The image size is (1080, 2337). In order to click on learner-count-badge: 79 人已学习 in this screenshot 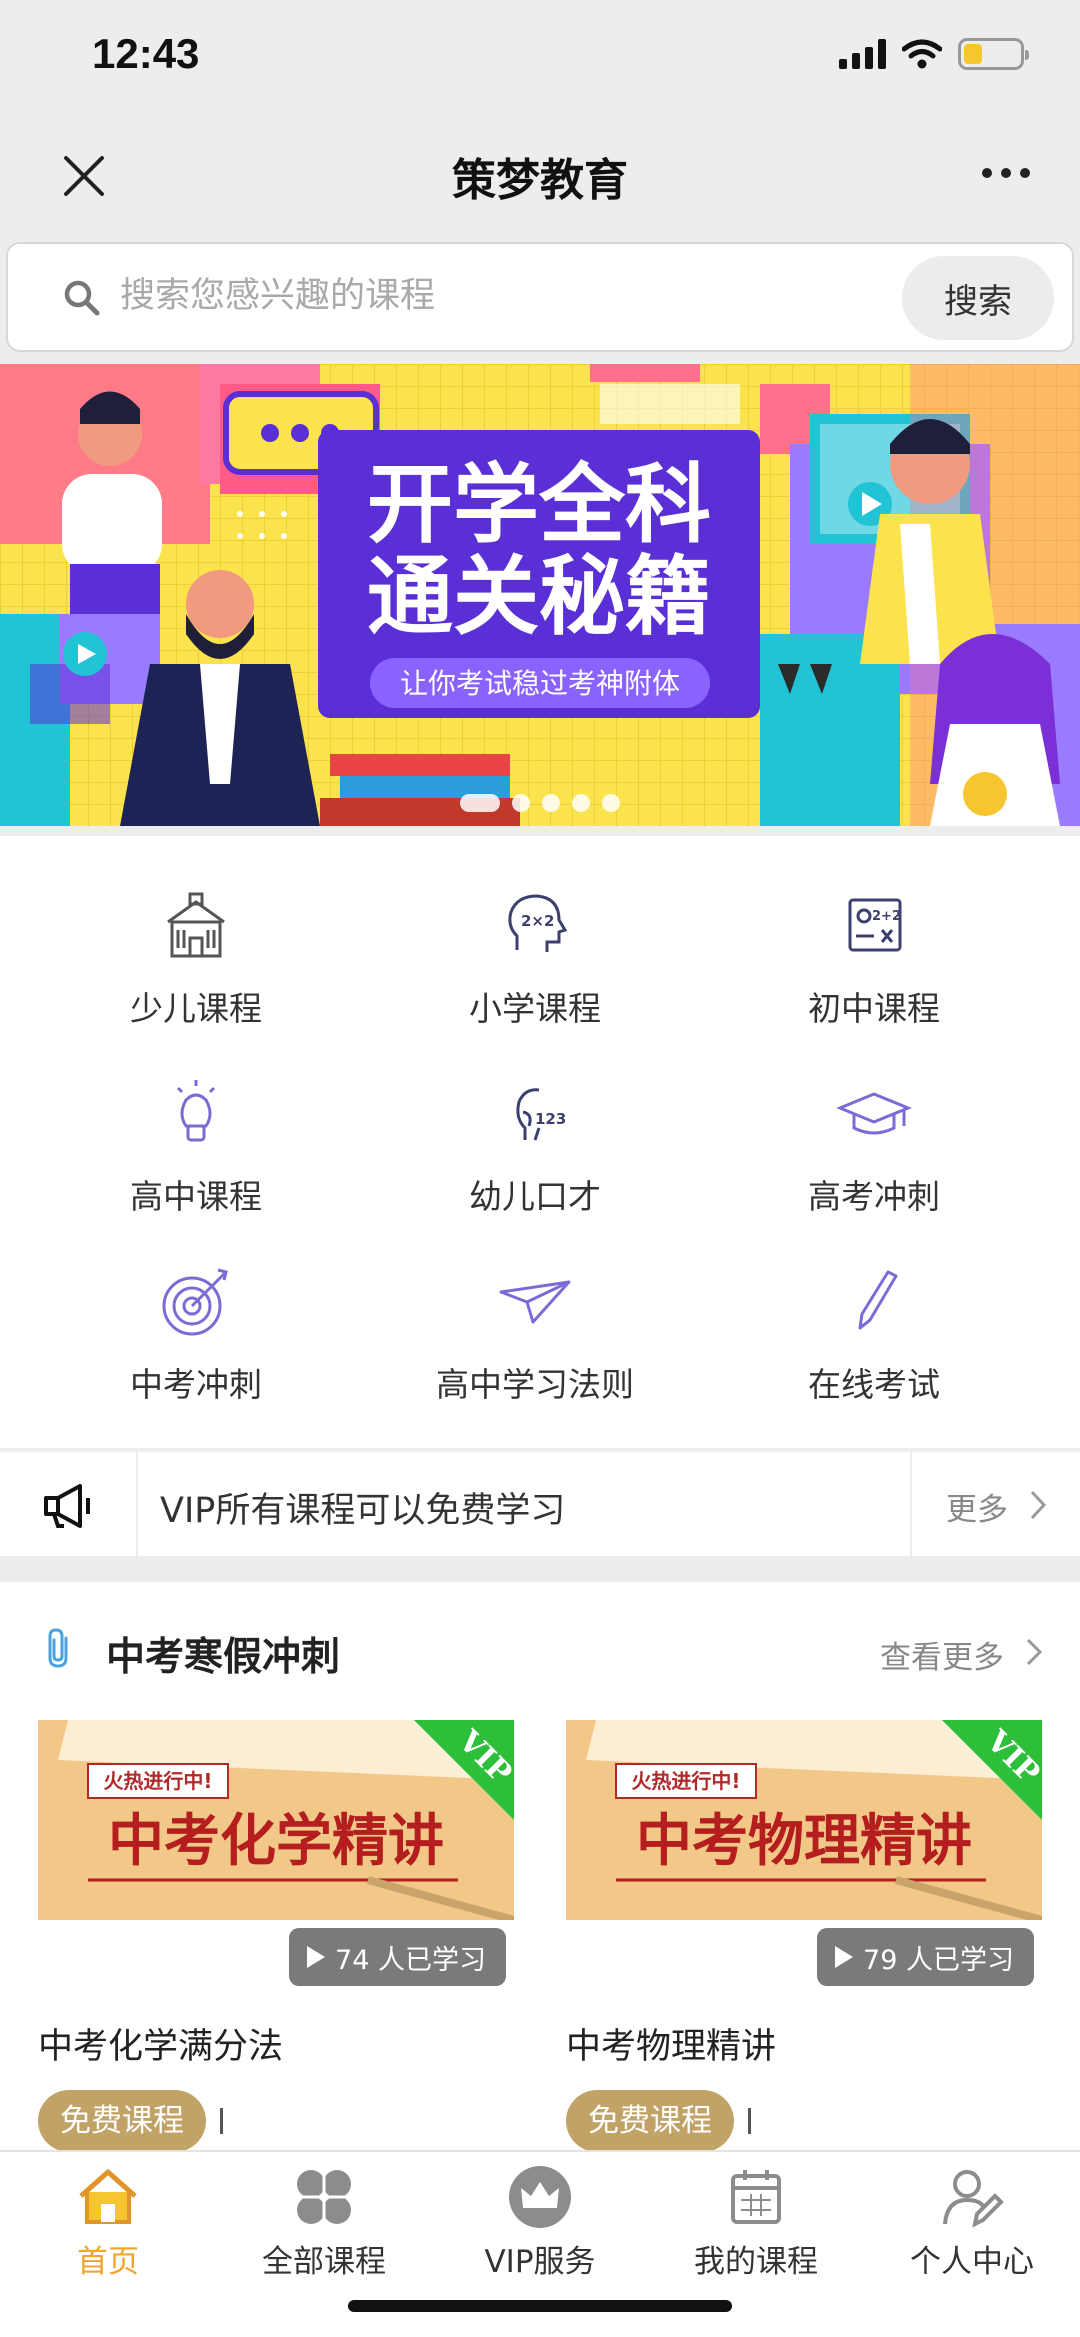, I will do `click(925, 1957)`.